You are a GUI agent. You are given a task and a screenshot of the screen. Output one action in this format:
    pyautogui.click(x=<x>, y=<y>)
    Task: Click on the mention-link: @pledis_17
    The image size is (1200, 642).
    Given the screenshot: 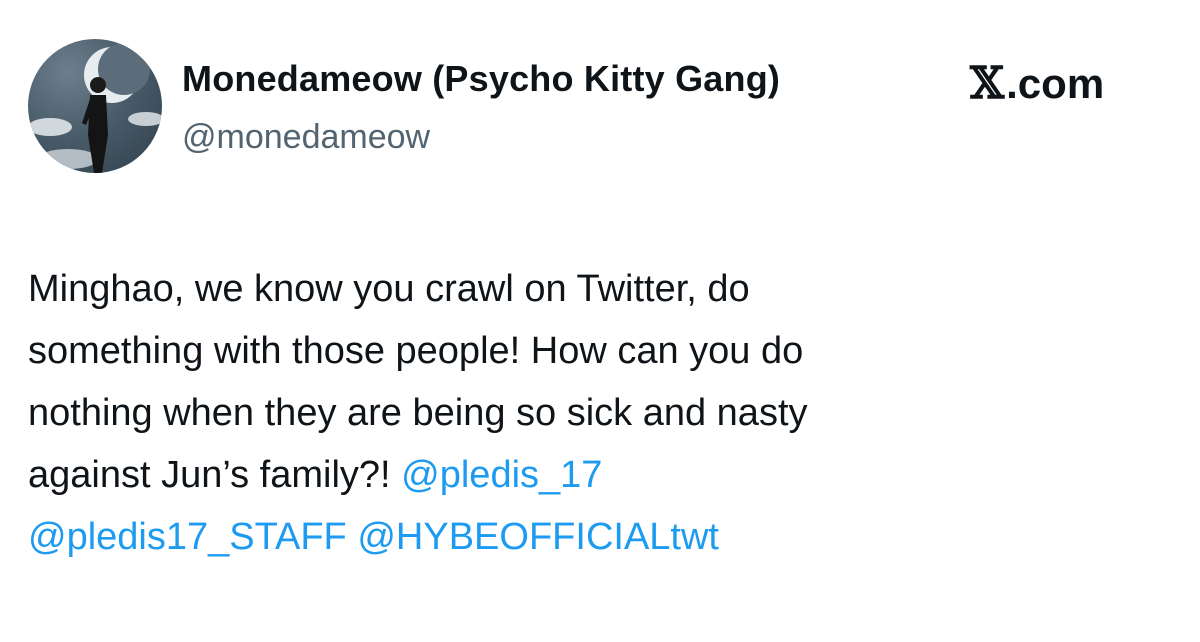 What is the action you would take?
    pyautogui.click(x=501, y=475)
    